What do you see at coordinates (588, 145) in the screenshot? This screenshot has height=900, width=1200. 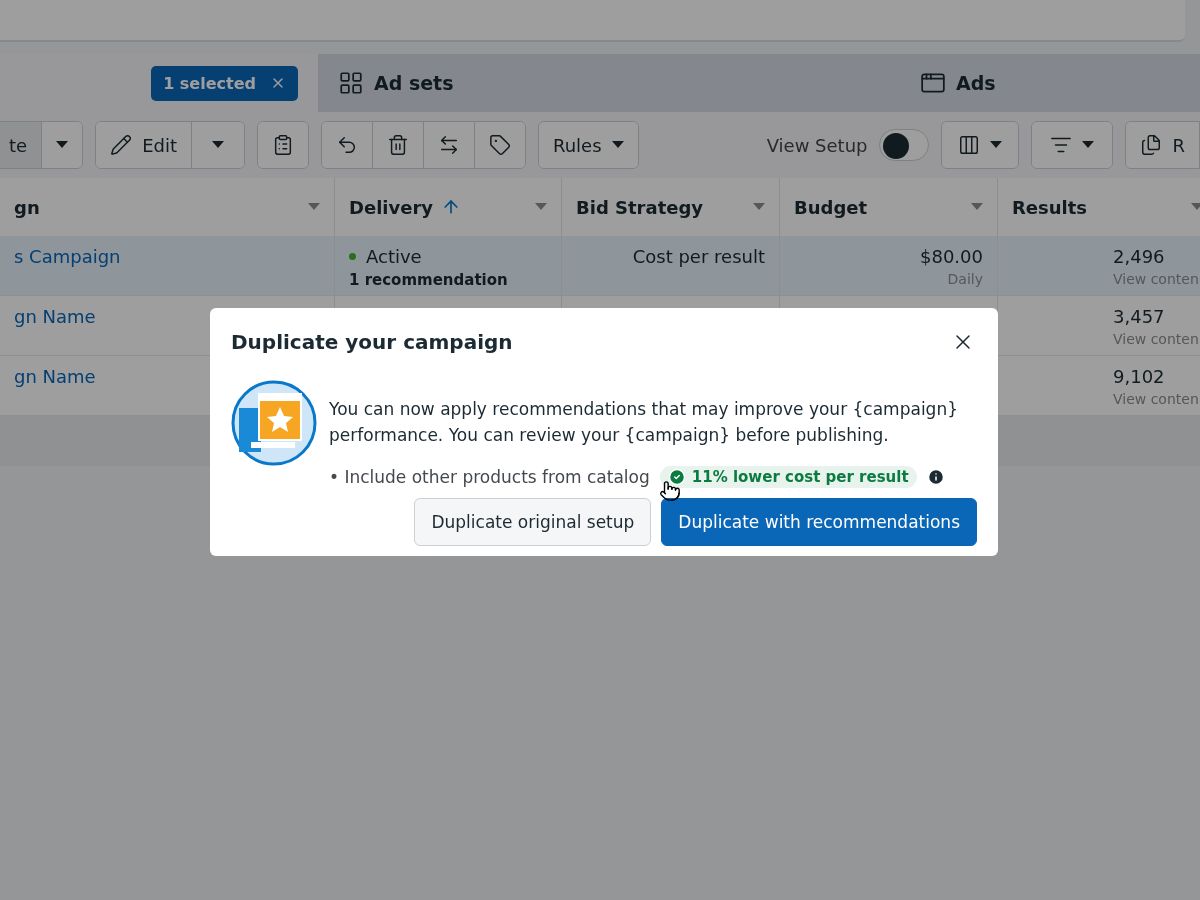 I see `rules-button: Rules` at bounding box center [588, 145].